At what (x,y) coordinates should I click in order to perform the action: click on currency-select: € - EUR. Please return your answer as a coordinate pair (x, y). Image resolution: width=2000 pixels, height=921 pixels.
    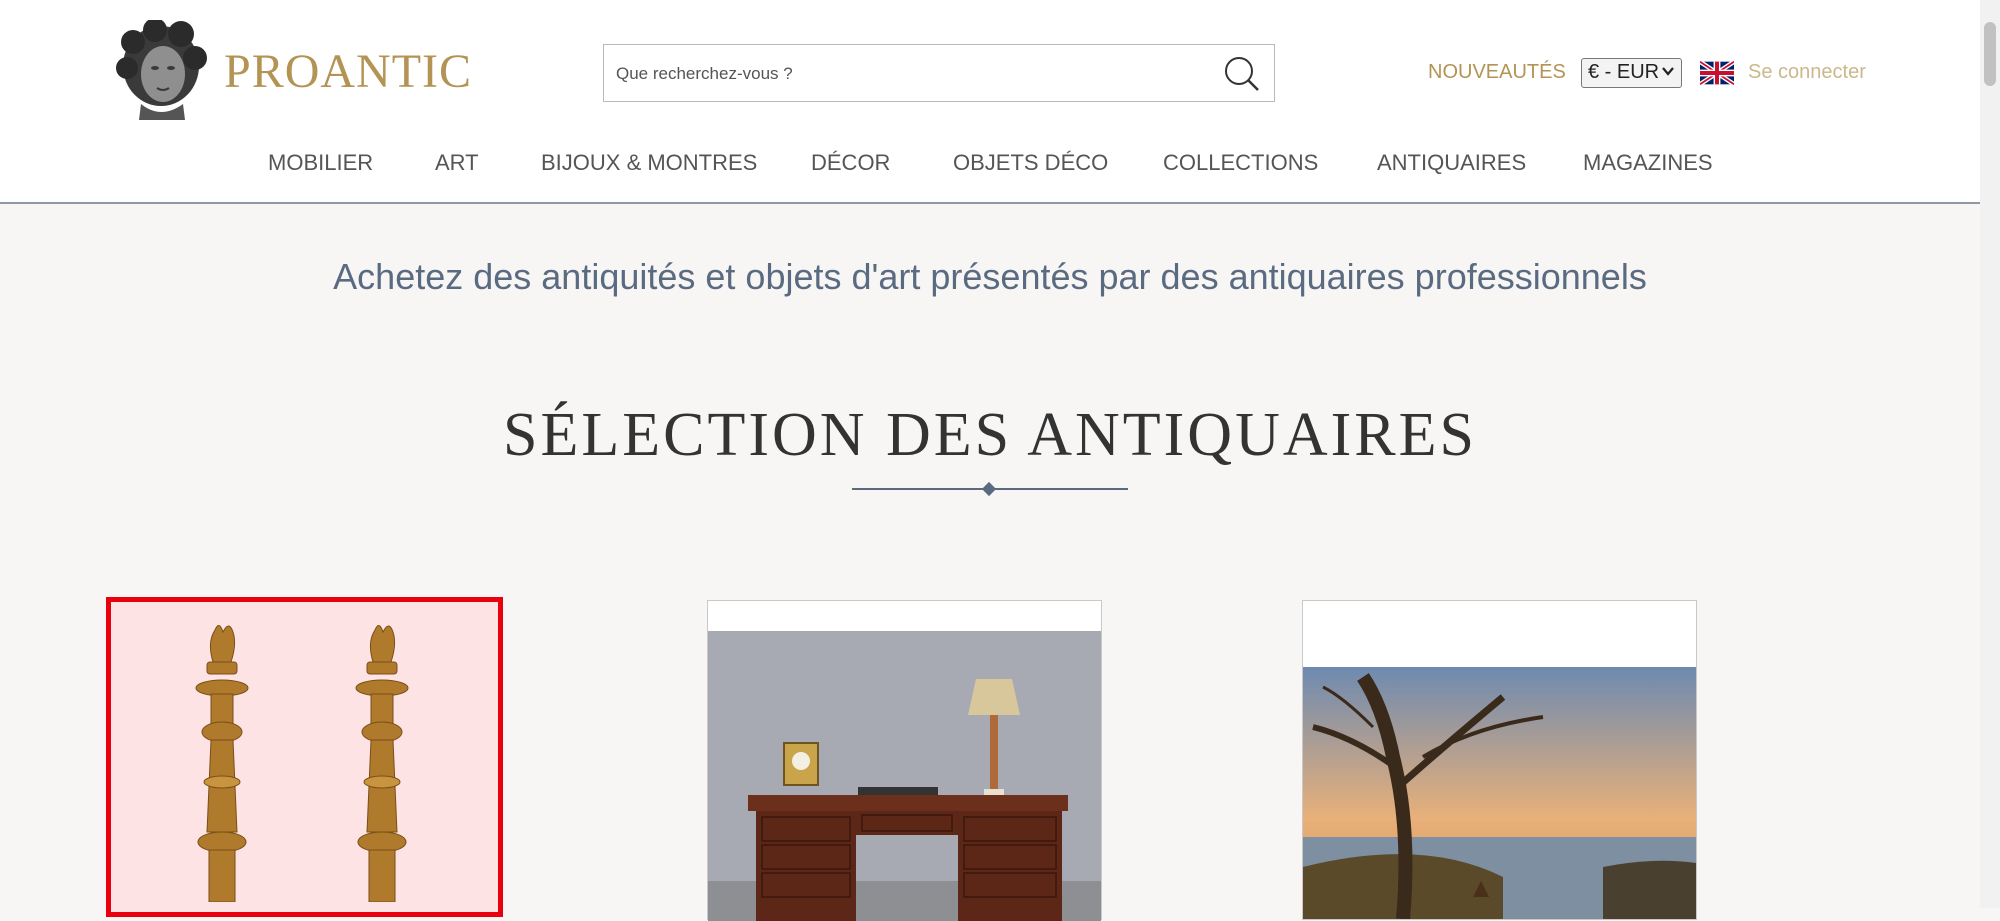
    Looking at the image, I should click on (1631, 73).